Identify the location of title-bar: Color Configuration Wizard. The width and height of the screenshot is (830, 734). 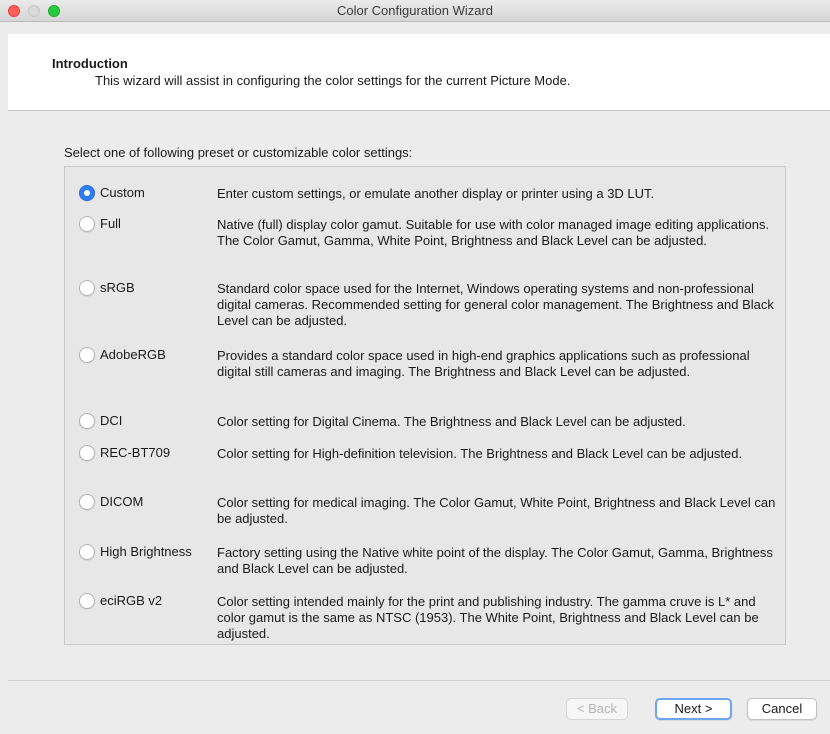
(415, 11).